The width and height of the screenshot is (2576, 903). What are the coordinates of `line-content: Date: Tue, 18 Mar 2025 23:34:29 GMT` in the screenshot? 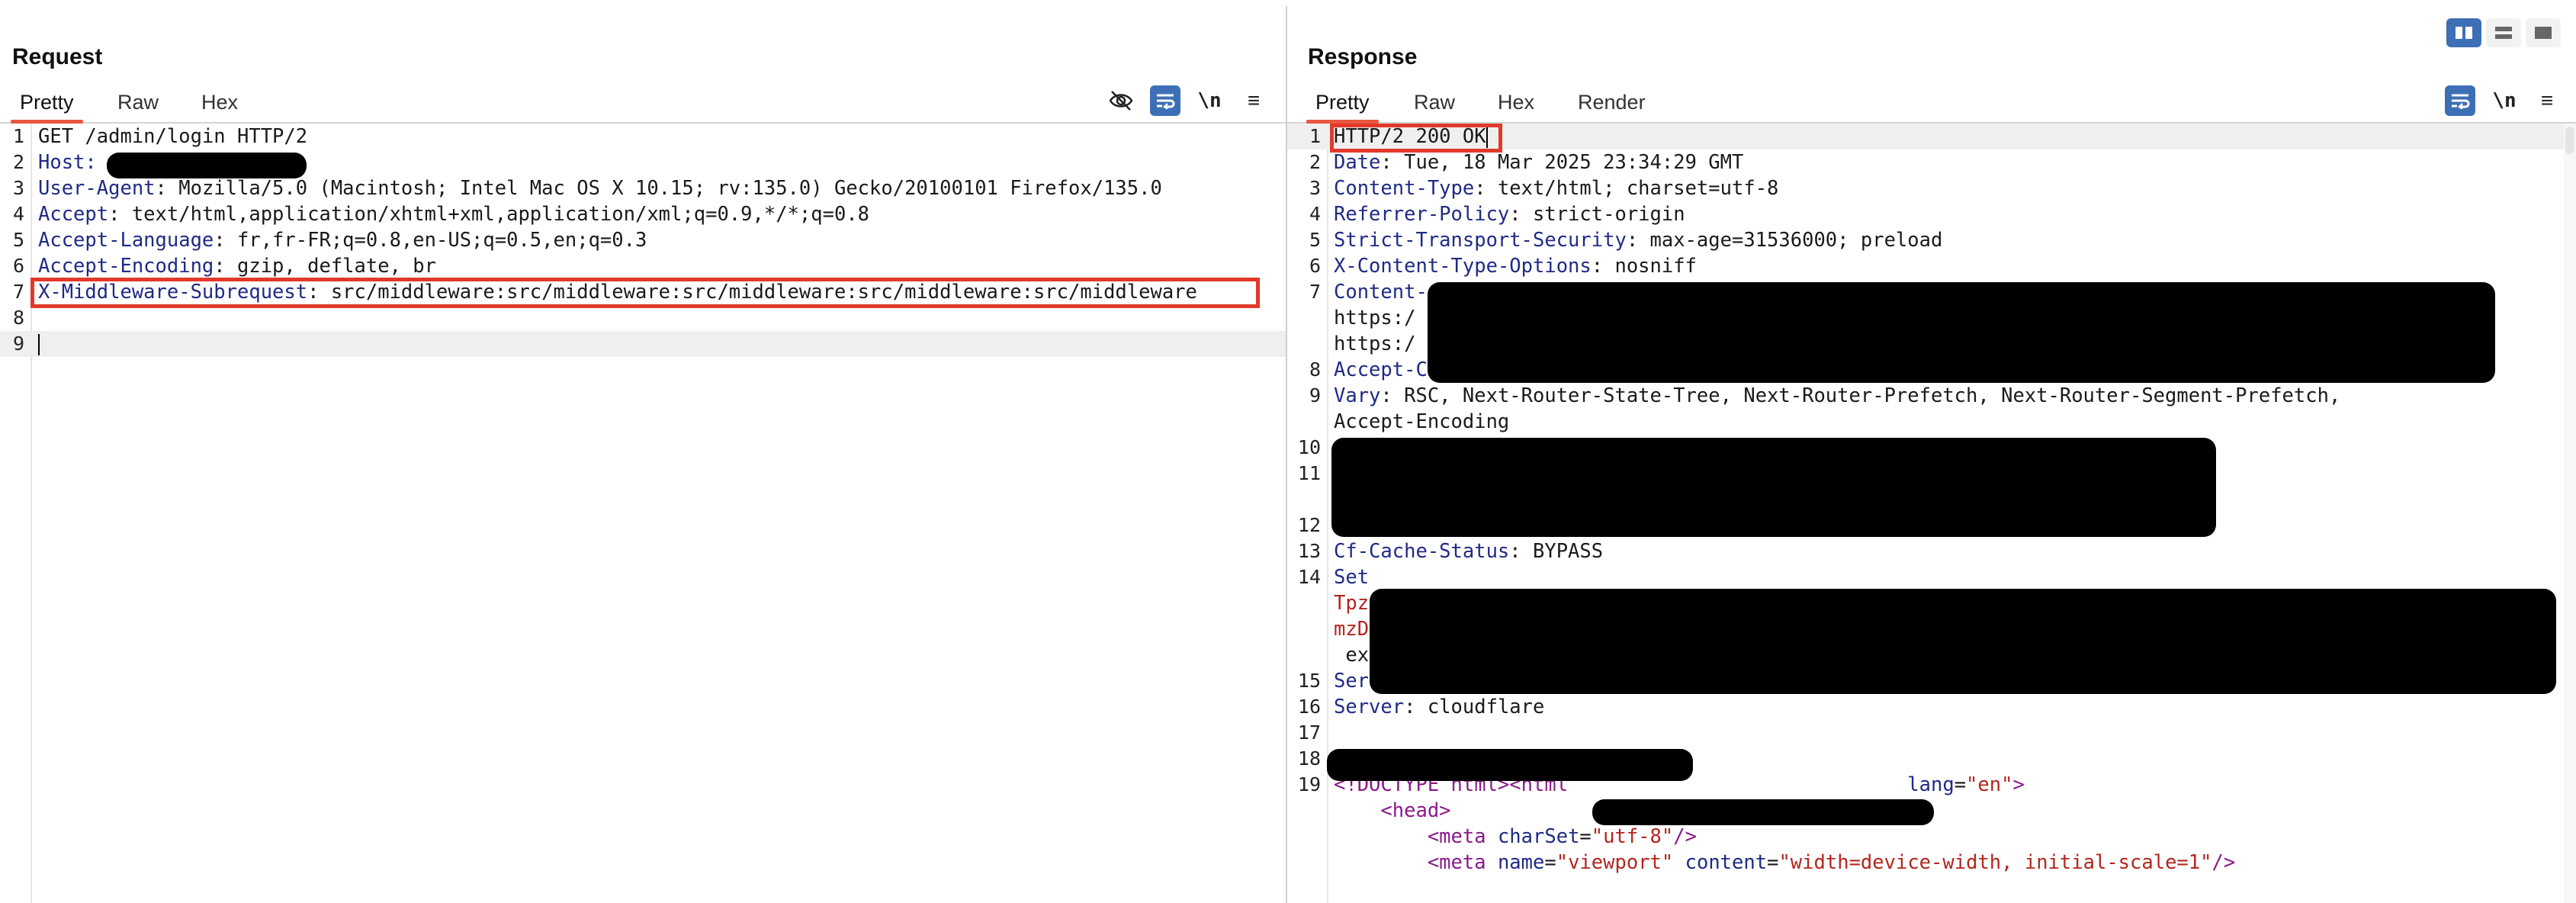 It's located at (1538, 162).